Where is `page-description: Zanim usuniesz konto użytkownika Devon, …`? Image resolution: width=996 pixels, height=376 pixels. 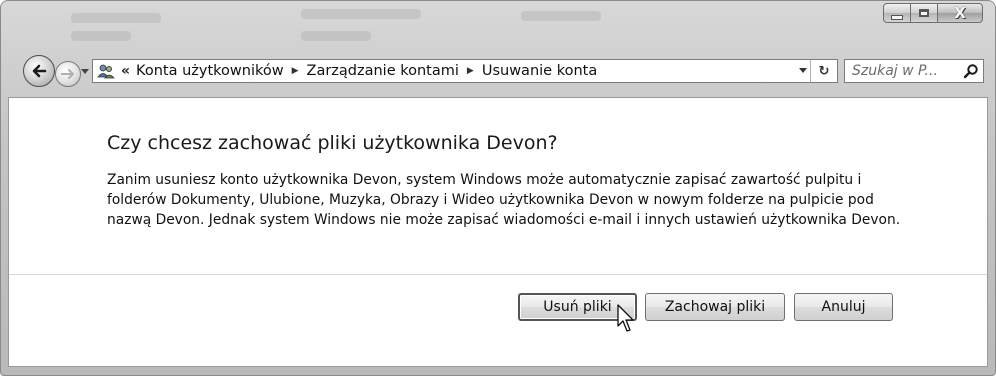
page-description: Zanim usuniesz konto użytkownika Devon, … is located at coordinates (504, 200).